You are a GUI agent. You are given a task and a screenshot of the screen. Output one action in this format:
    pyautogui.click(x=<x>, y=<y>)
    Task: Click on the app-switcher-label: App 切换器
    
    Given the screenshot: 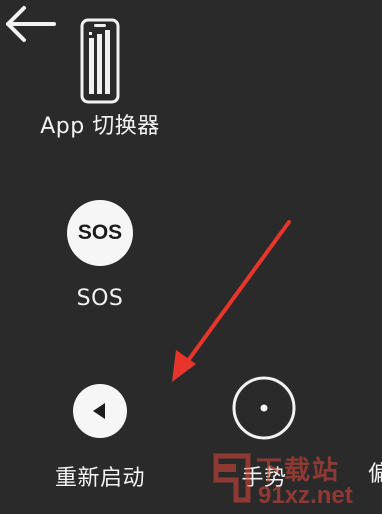 What is the action you would take?
    pyautogui.click(x=100, y=126)
    